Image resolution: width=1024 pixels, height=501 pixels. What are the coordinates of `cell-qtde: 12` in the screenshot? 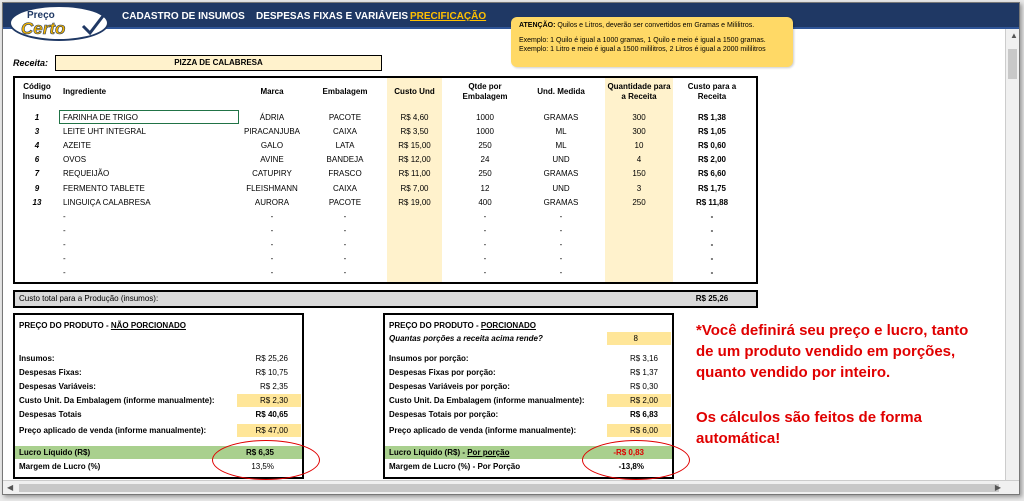 It's located at (485, 189).